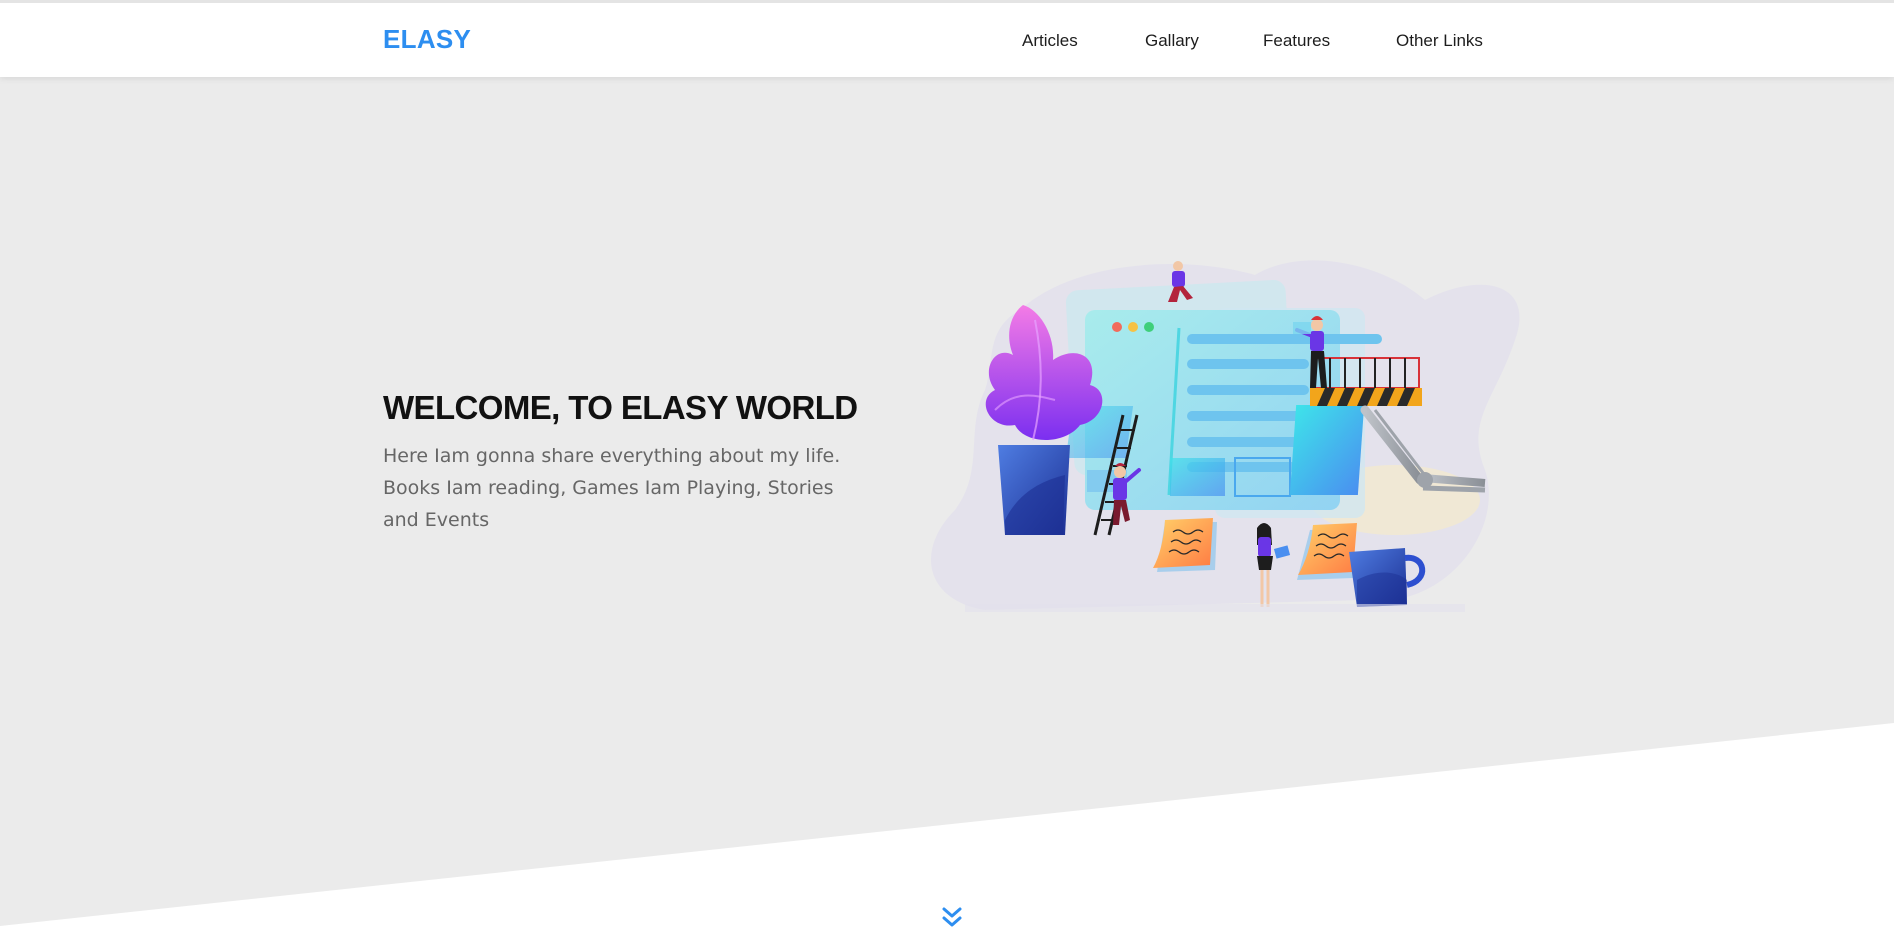 The image size is (1894, 945). Describe the element at coordinates (1296, 41) in the screenshot. I see `nav-link-features: Features` at that location.